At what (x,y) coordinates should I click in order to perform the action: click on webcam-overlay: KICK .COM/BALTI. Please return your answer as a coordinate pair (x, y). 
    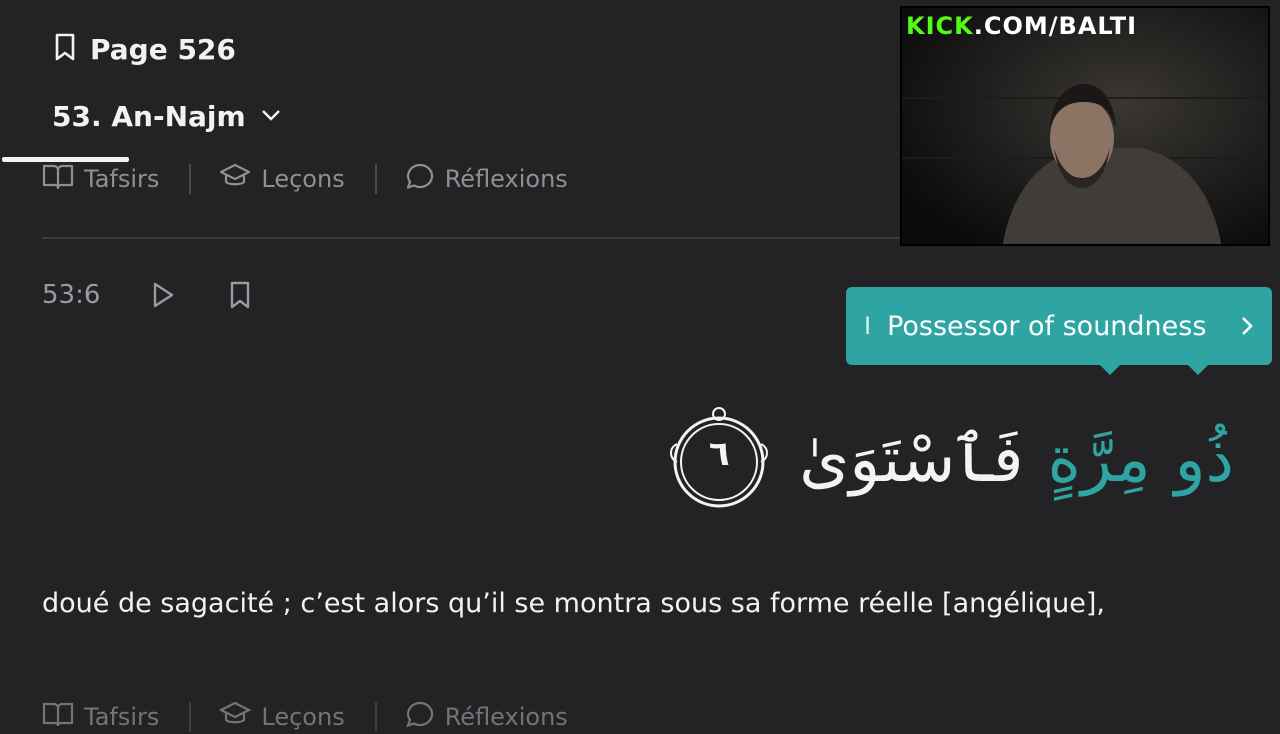
    Looking at the image, I should click on (1085, 126).